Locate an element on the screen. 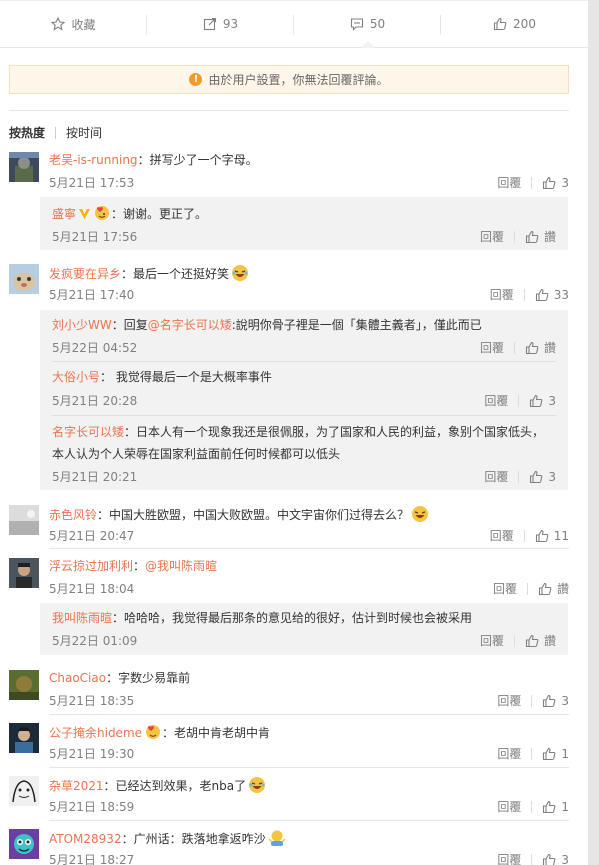 Image resolution: width=599 pixels, height=865 pixels. username: 赤色风铃 is located at coordinates (73, 515).